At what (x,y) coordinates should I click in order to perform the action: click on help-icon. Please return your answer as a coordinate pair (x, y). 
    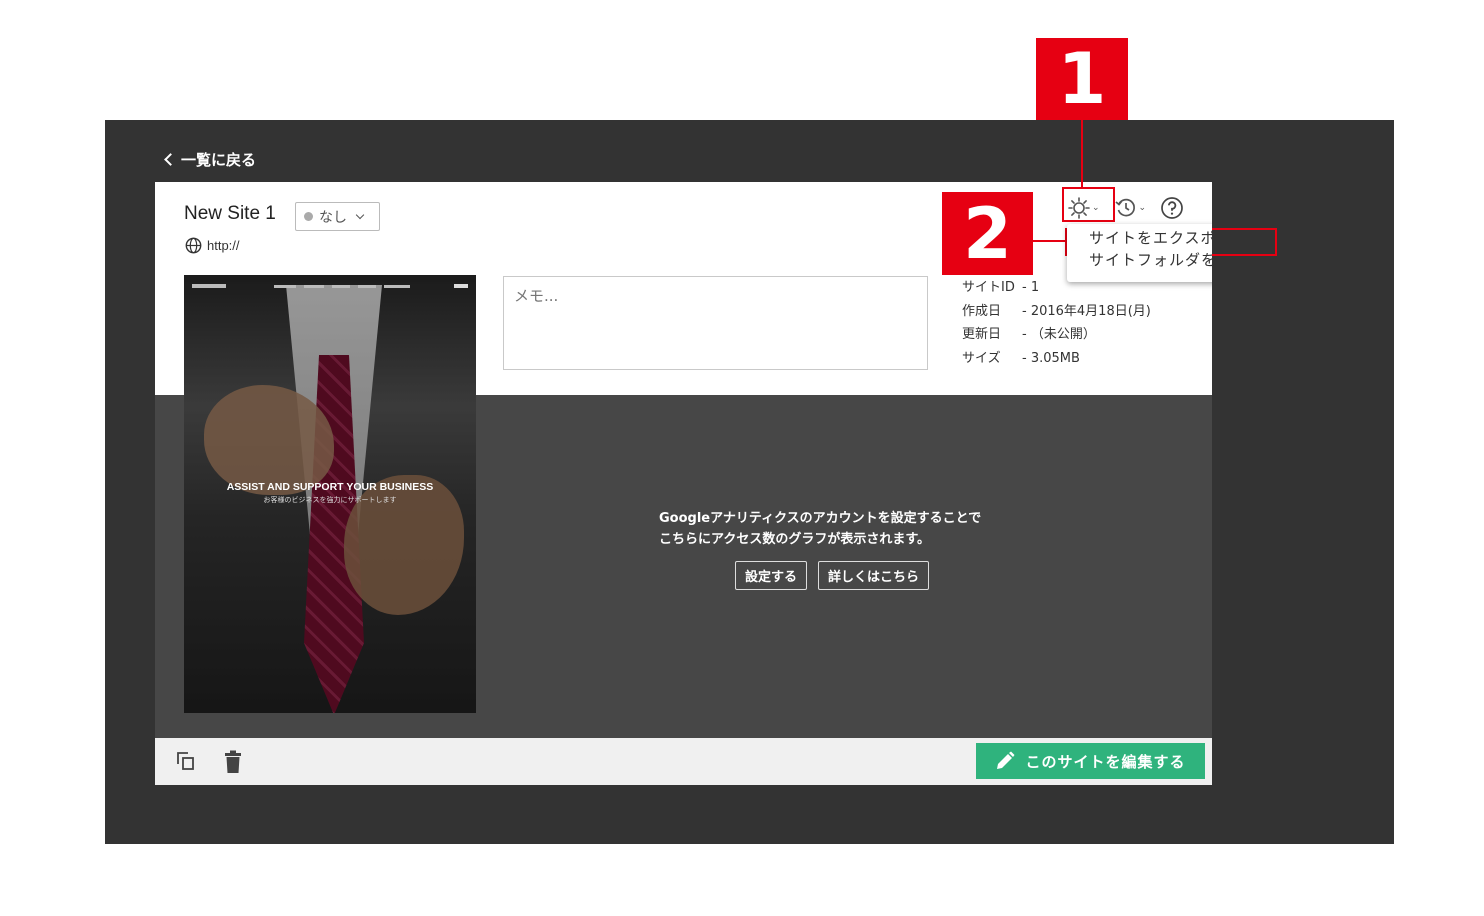
    Looking at the image, I should click on (1172, 208).